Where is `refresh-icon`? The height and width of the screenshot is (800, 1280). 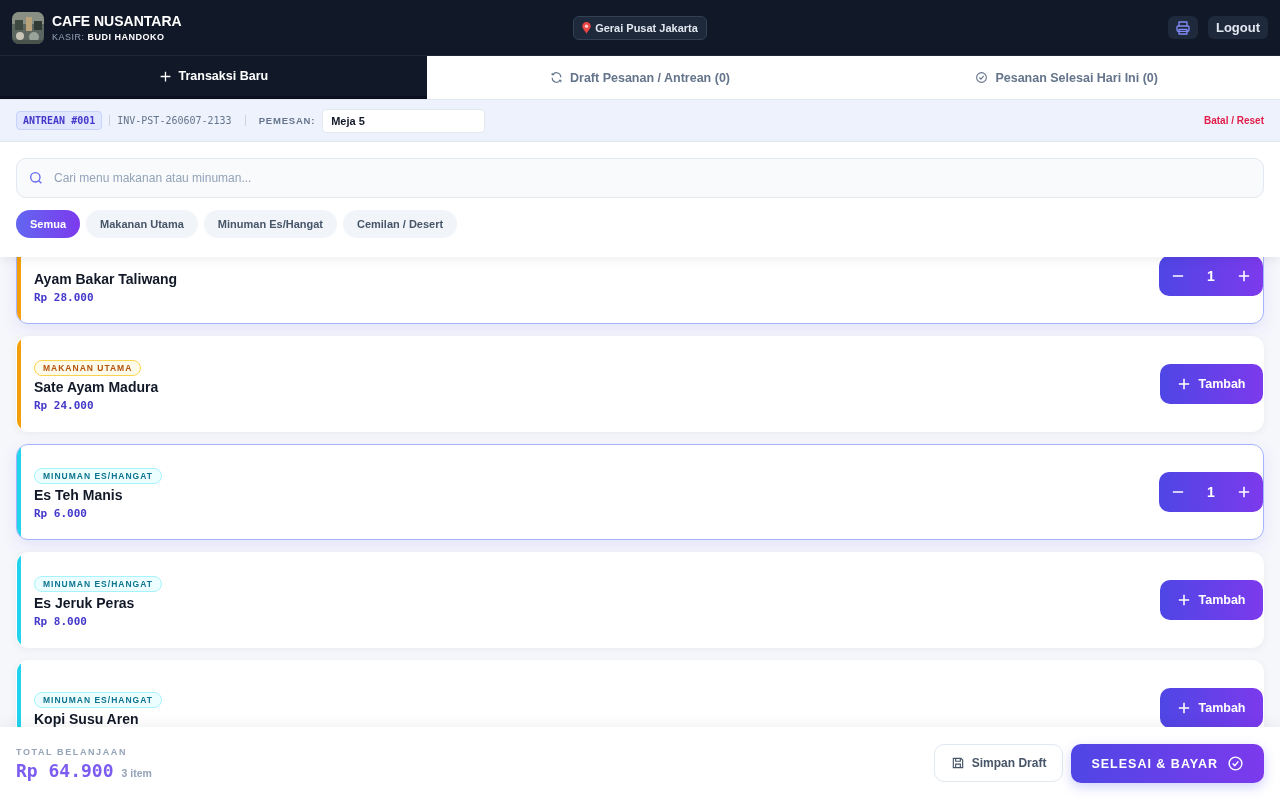
refresh-icon is located at coordinates (556, 77).